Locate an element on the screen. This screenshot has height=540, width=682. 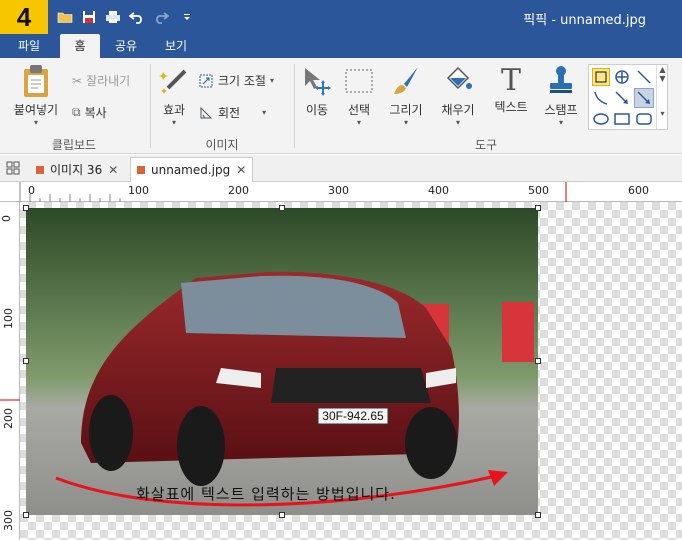
doc-tab-label: 이미지 36 is located at coordinates (76, 170).